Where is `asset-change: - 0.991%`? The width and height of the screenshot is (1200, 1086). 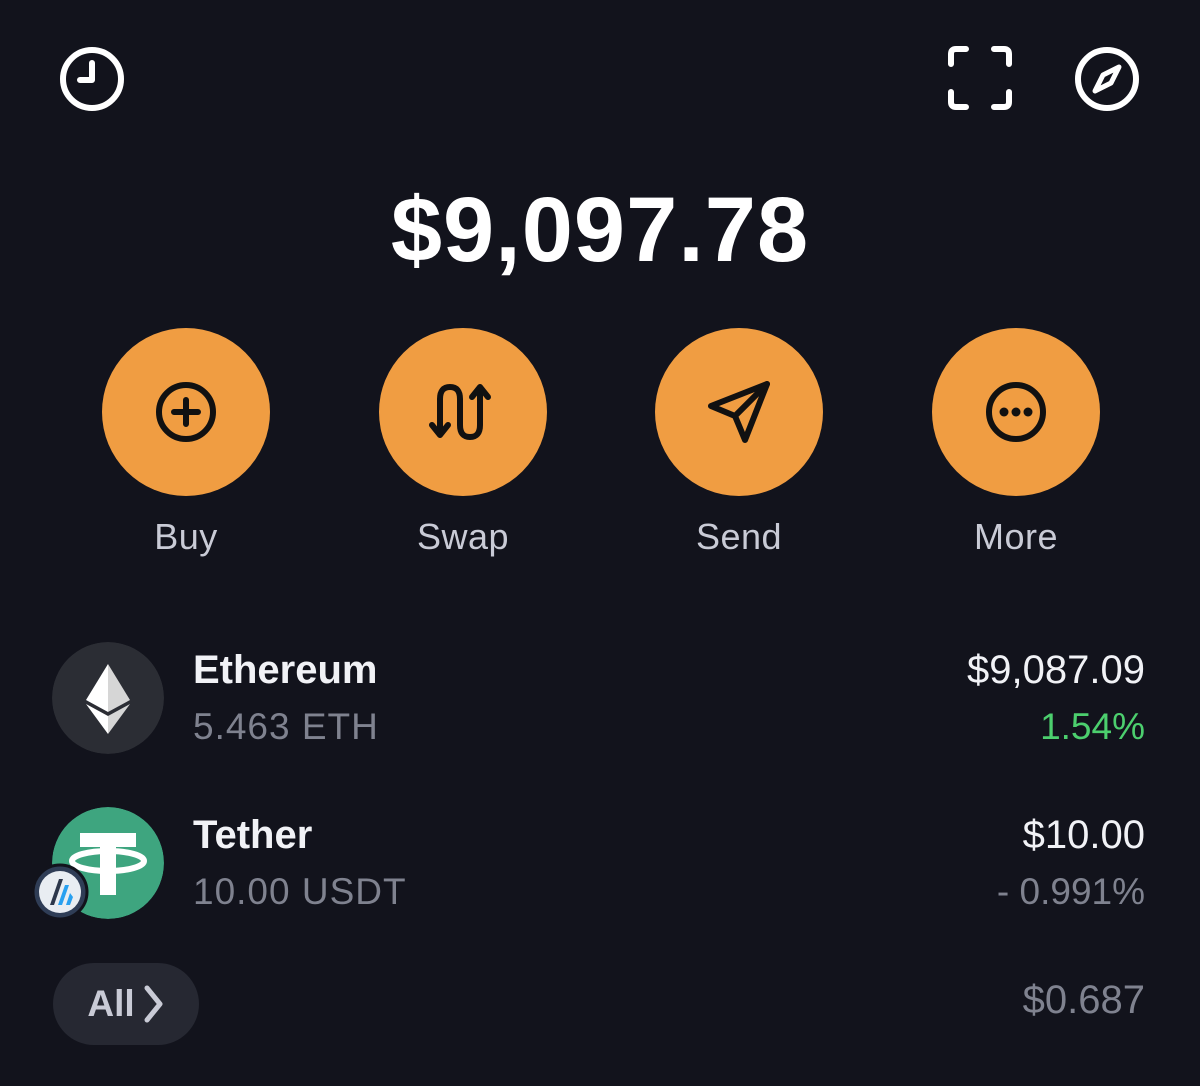 asset-change: - 0.991% is located at coordinates (1070, 891).